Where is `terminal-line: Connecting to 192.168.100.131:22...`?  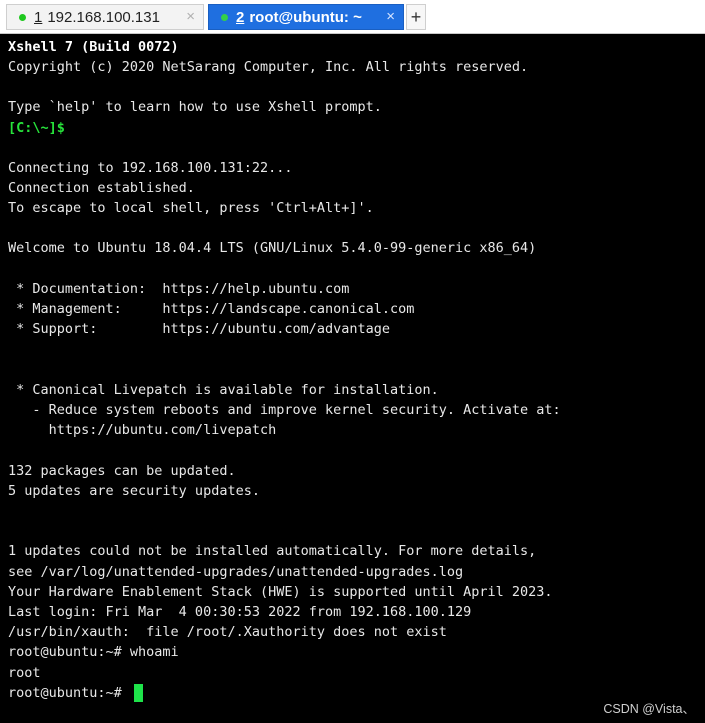
terminal-line: Connecting to 192.168.100.131:22... is located at coordinates (150, 168).